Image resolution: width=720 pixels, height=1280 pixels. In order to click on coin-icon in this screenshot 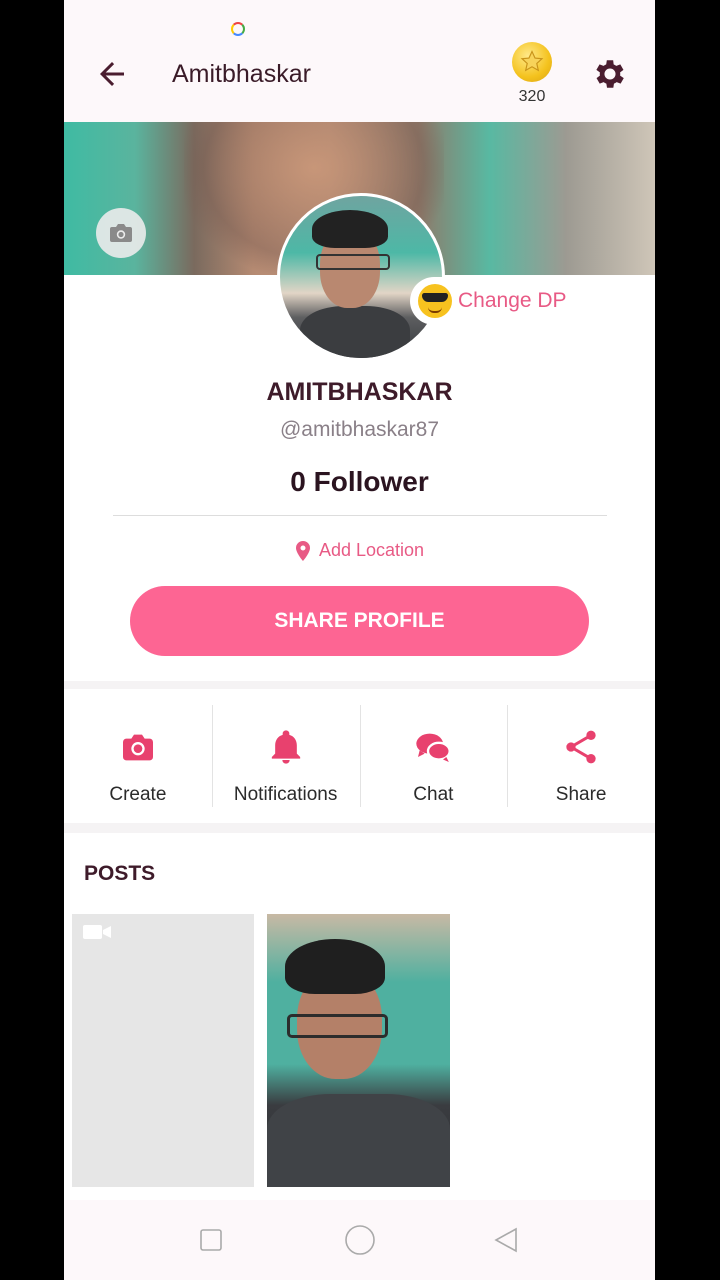, I will do `click(532, 62)`.